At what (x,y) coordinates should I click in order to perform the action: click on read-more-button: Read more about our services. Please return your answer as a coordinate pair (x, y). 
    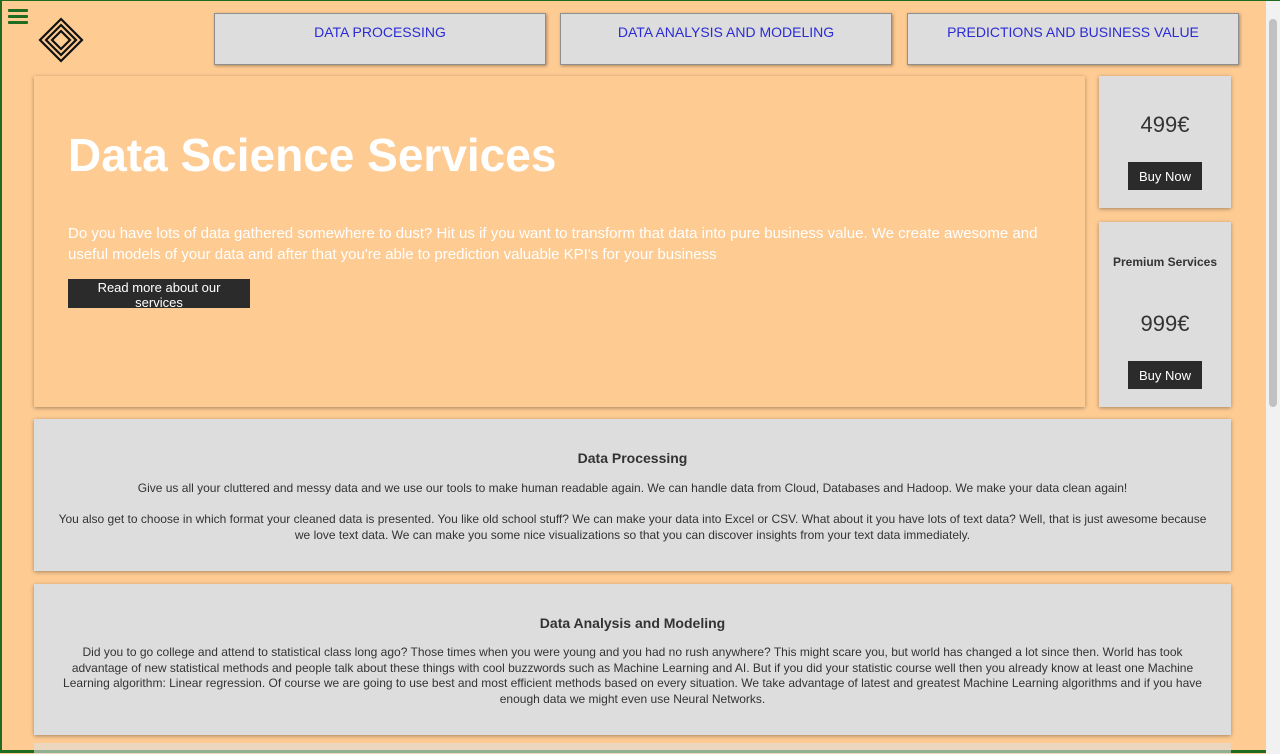
    Looking at the image, I should click on (159, 294).